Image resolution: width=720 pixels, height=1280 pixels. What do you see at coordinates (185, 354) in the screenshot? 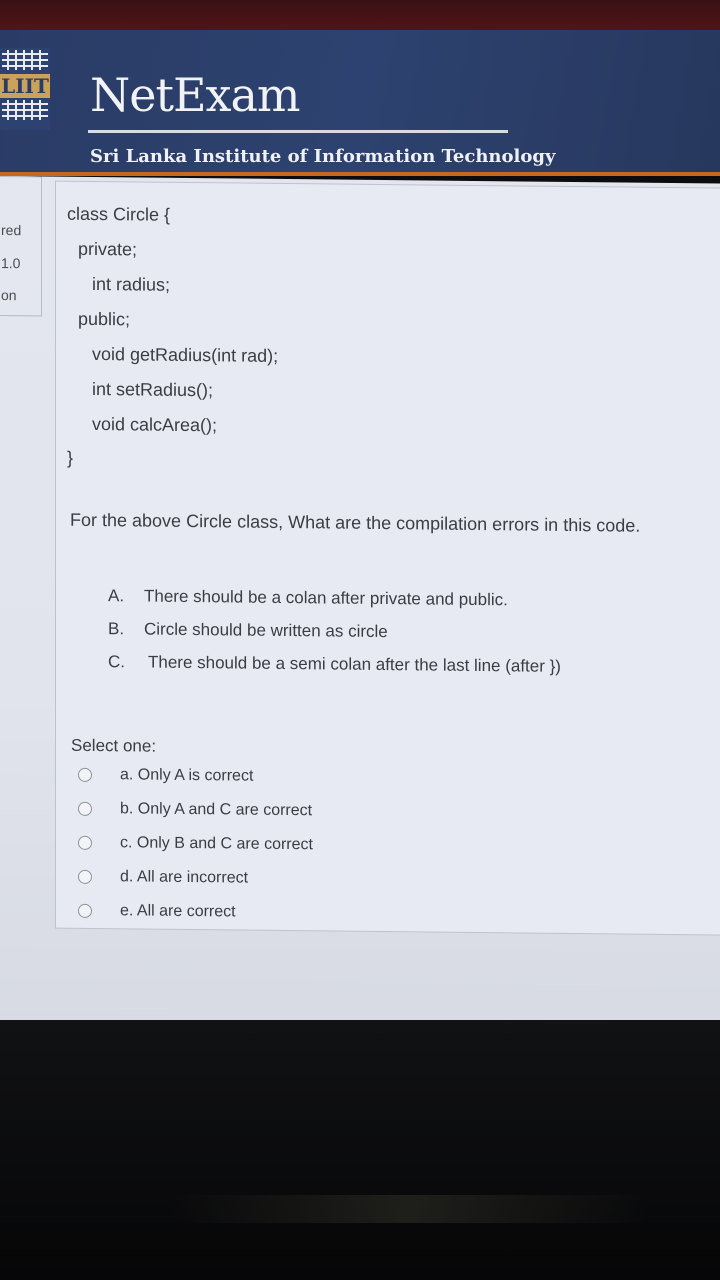
I see `code-line: void getRadius(int rad);` at bounding box center [185, 354].